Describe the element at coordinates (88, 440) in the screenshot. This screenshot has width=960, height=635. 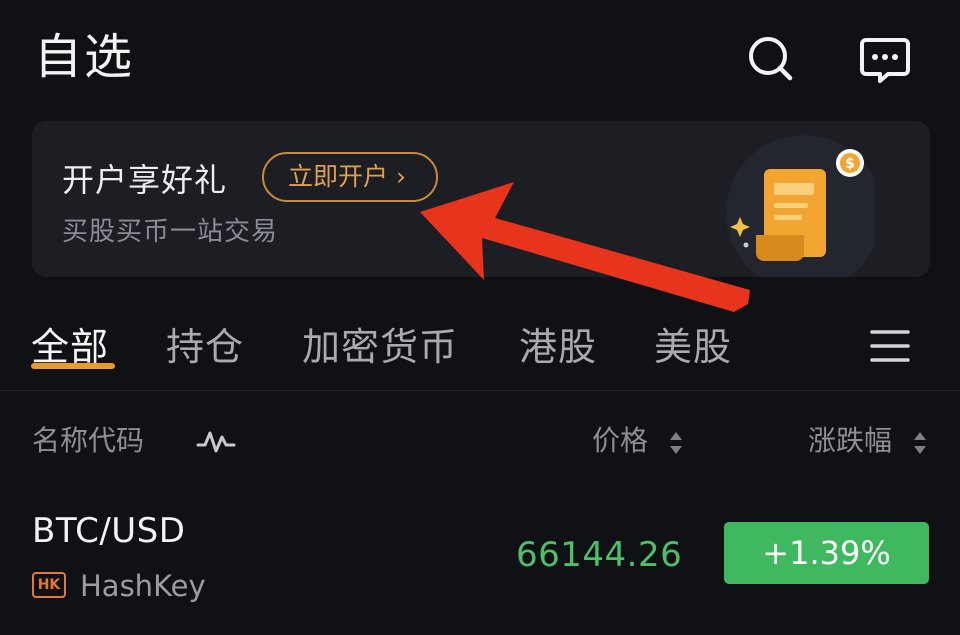
I see `column-name: 名称代码` at that location.